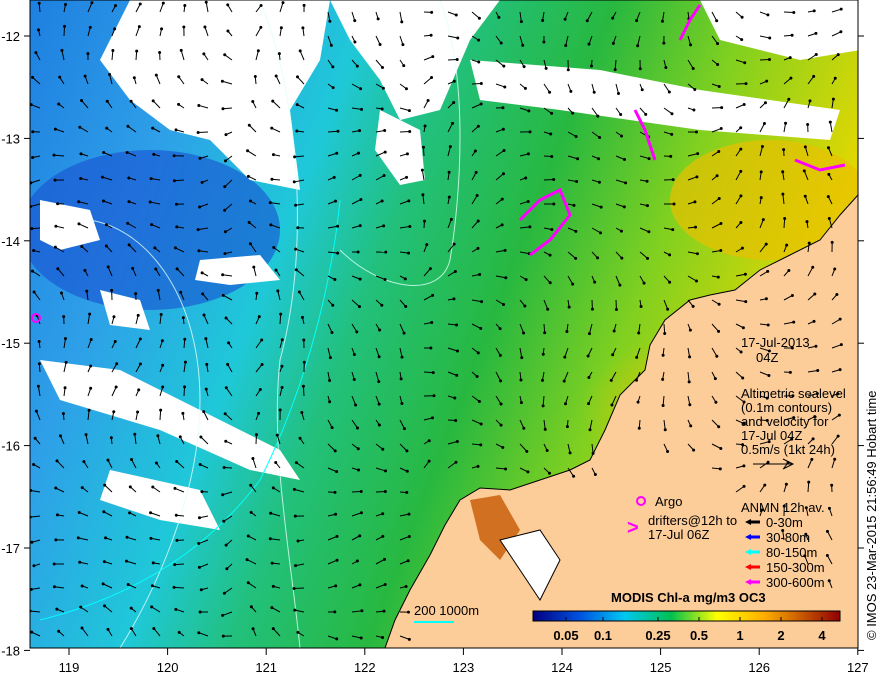 Image resolution: width=880 pixels, height=680 pixels. Describe the element at coordinates (10, 650) in the screenshot. I see `y-tick-label: -18` at that location.